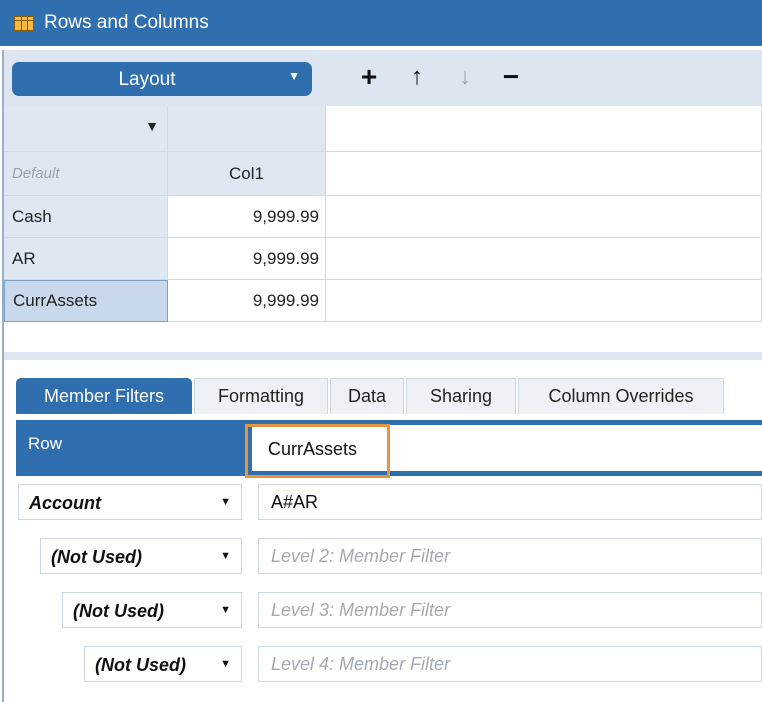  Describe the element at coordinates (369, 77) in the screenshot. I see `plus-icon: +` at that location.